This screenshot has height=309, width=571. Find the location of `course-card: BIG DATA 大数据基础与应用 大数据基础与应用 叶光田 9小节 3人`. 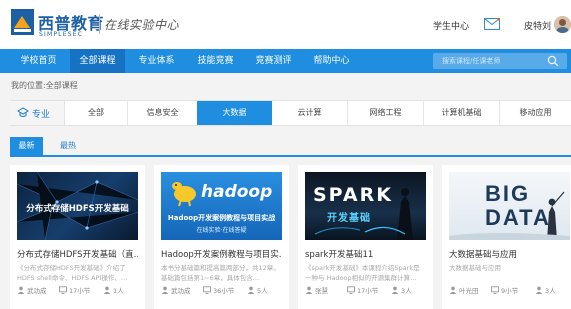

course-card: BIG DATA 大数据基础与应用 大数据基础与应用 叶光田 9小节 3人 is located at coordinates (506, 237).